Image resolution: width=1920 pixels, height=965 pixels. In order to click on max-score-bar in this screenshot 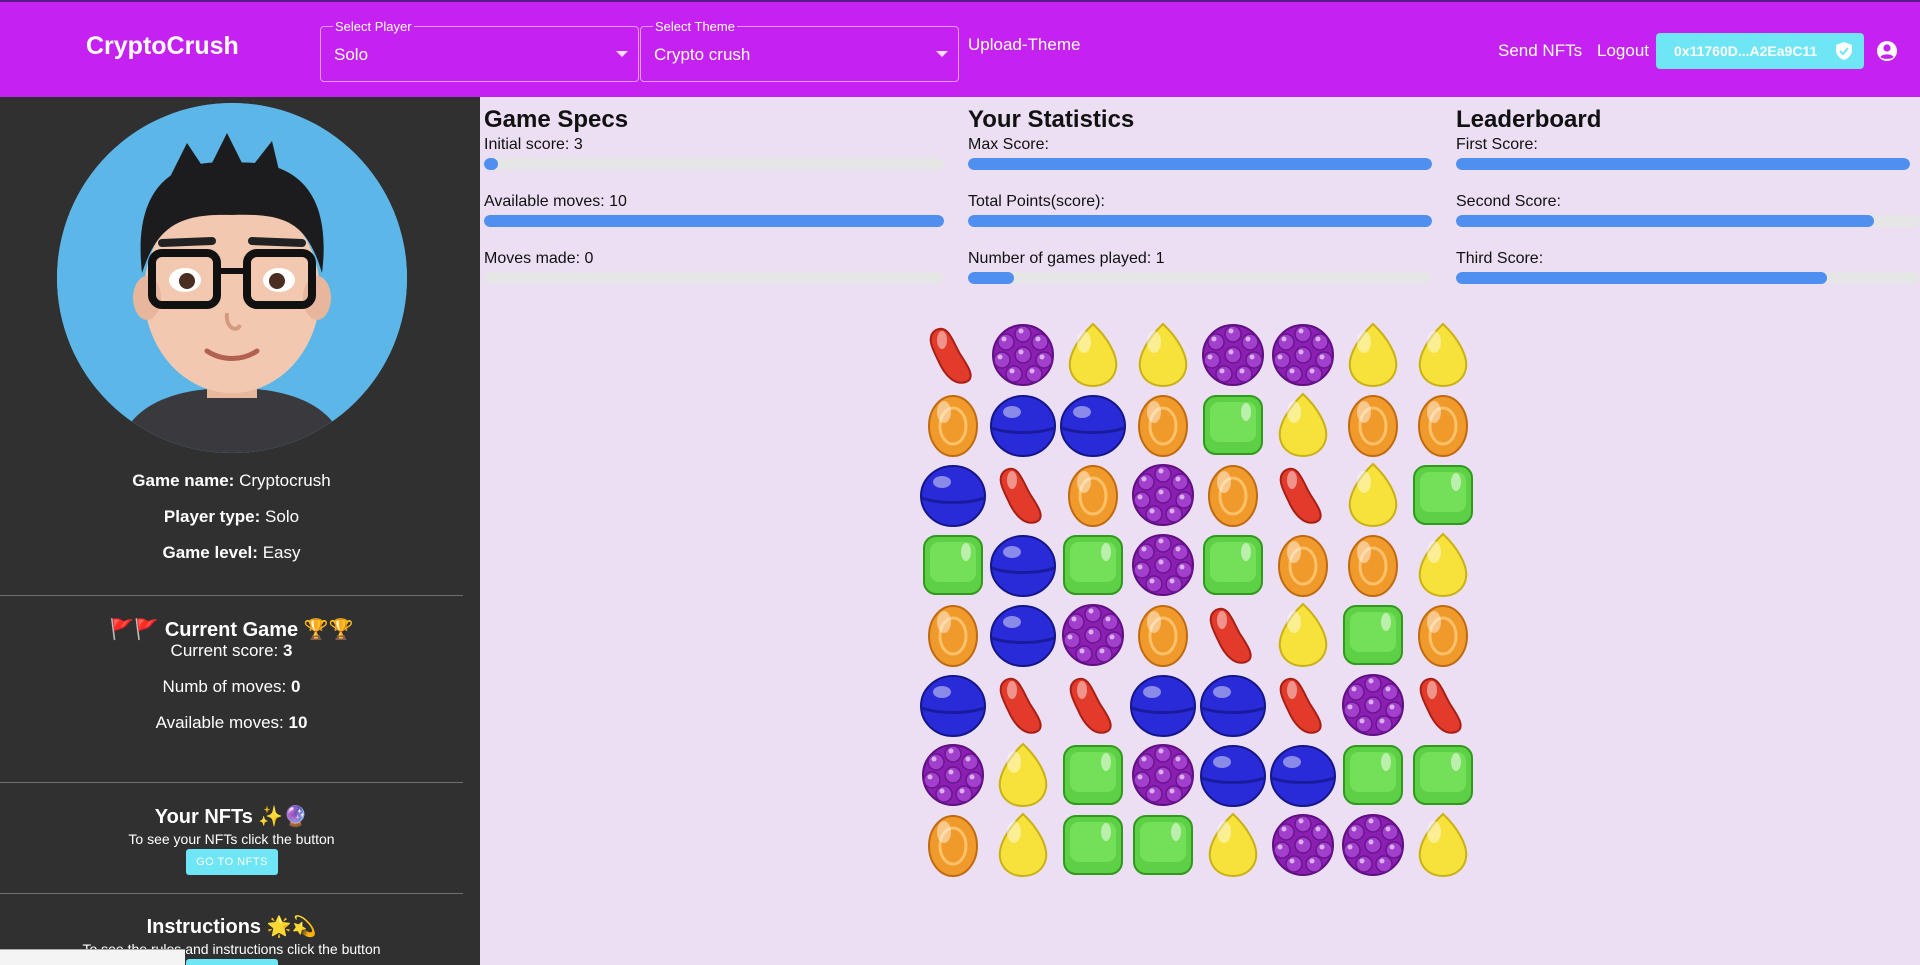, I will do `click(1200, 164)`.